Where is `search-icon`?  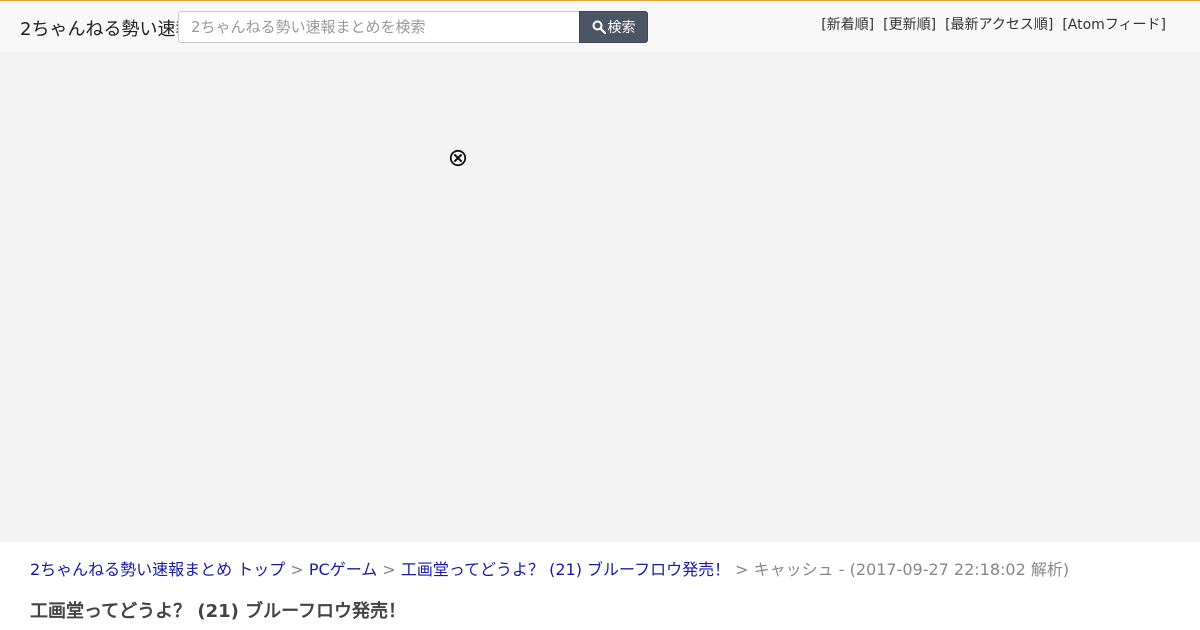
search-icon is located at coordinates (599, 27).